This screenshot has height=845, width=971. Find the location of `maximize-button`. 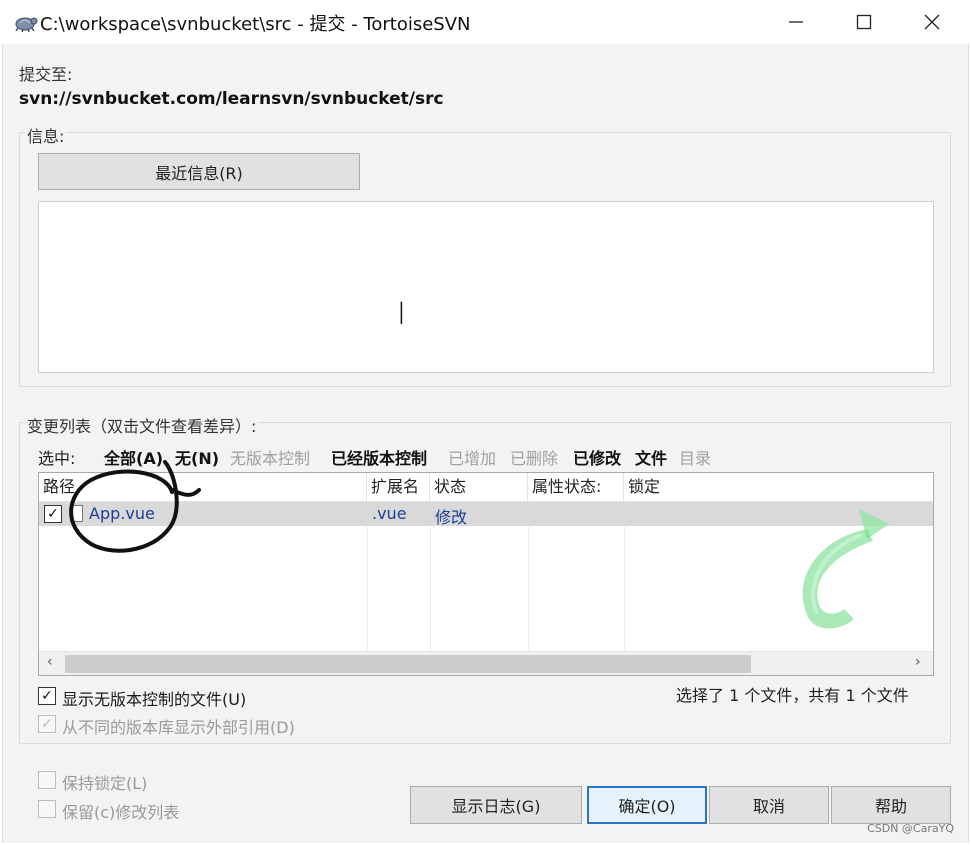

maximize-button is located at coordinates (864, 22).